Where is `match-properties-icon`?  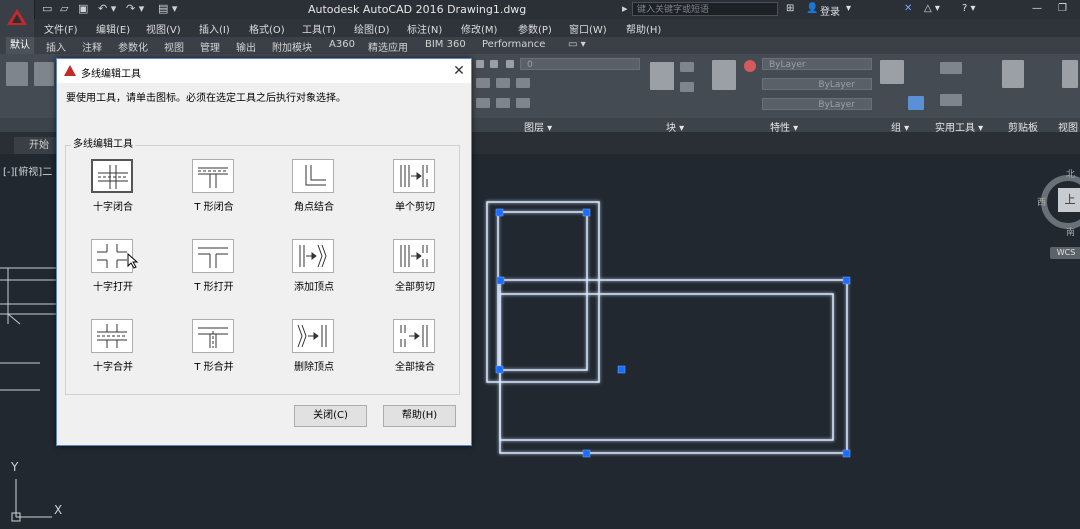
match-properties-icon is located at coordinates (724, 75).